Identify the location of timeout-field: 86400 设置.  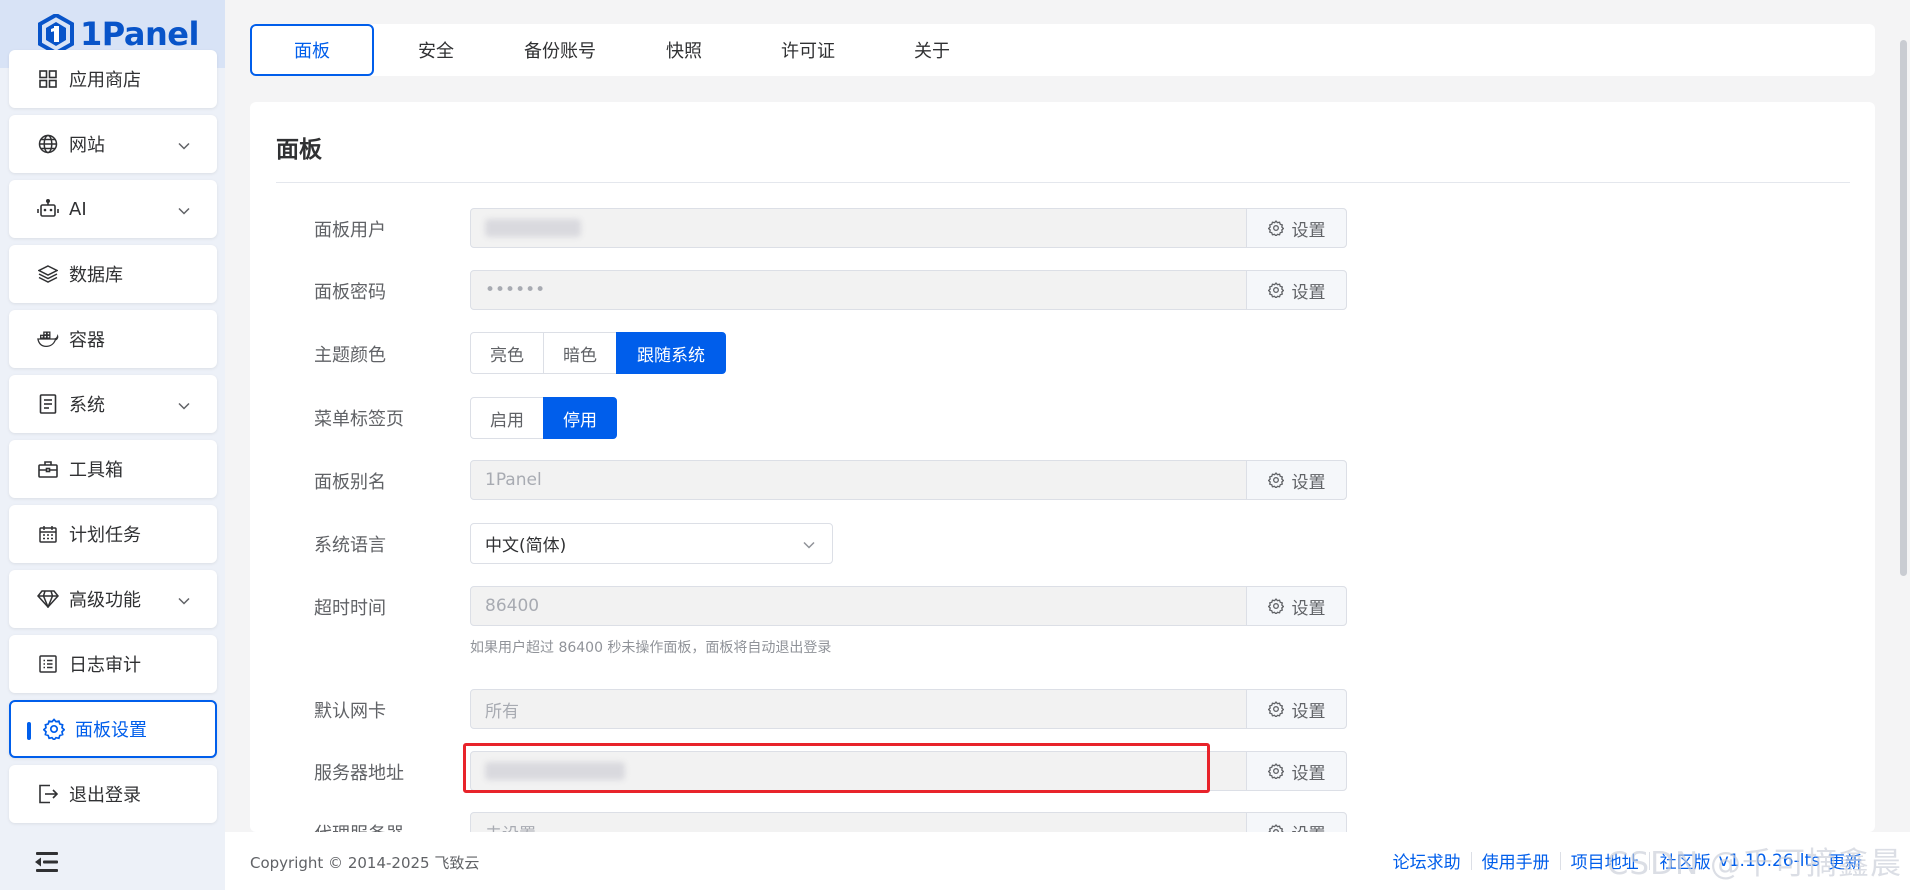
(908, 606).